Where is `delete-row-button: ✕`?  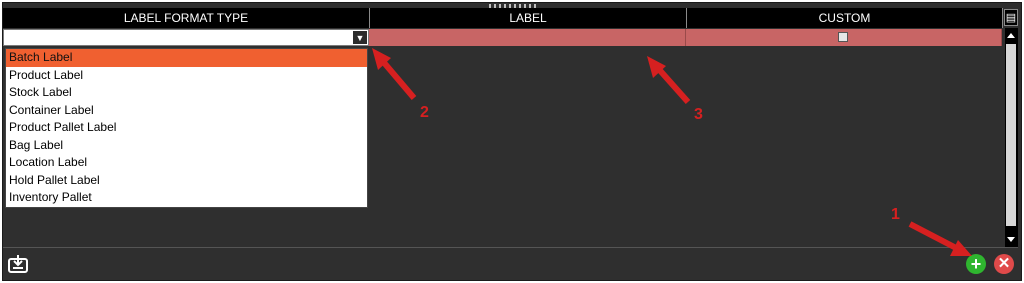 delete-row-button: ✕ is located at coordinates (1004, 264).